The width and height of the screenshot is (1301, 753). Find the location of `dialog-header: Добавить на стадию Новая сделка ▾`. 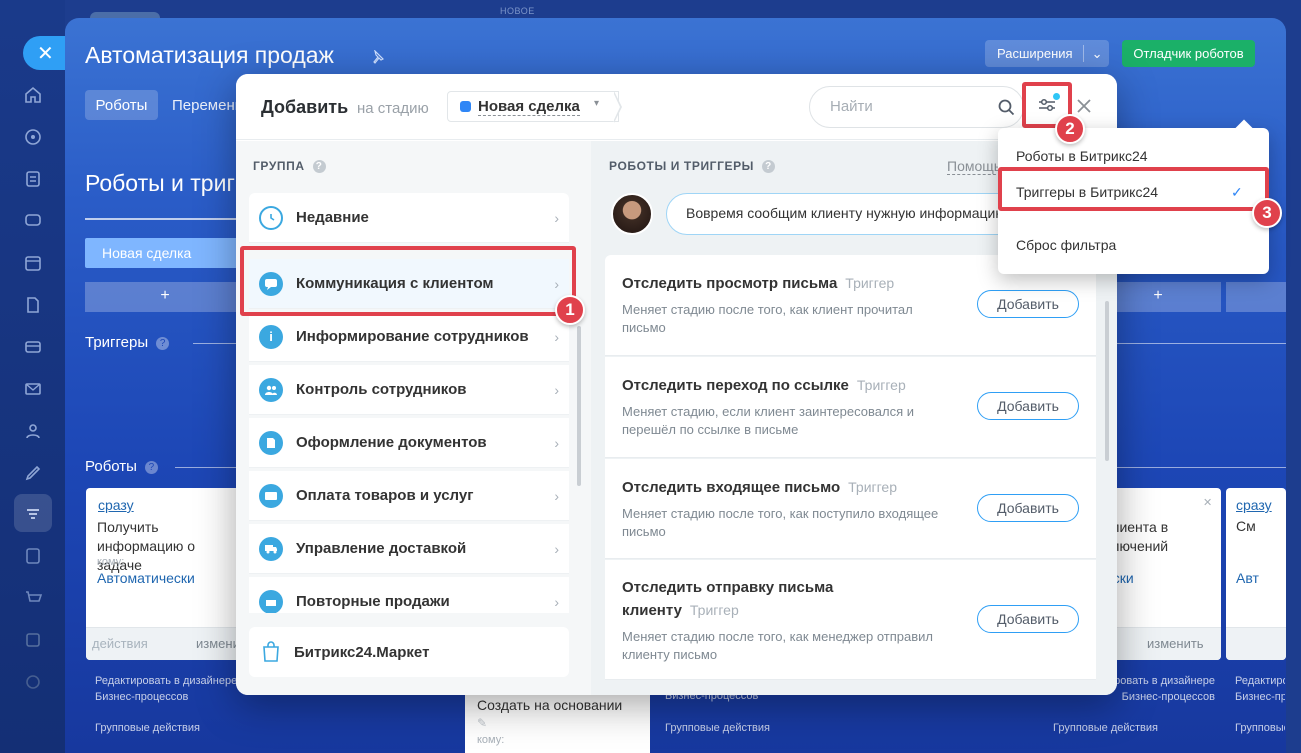

dialog-header: Добавить на стадию Новая сделка ▾ is located at coordinates (676, 107).